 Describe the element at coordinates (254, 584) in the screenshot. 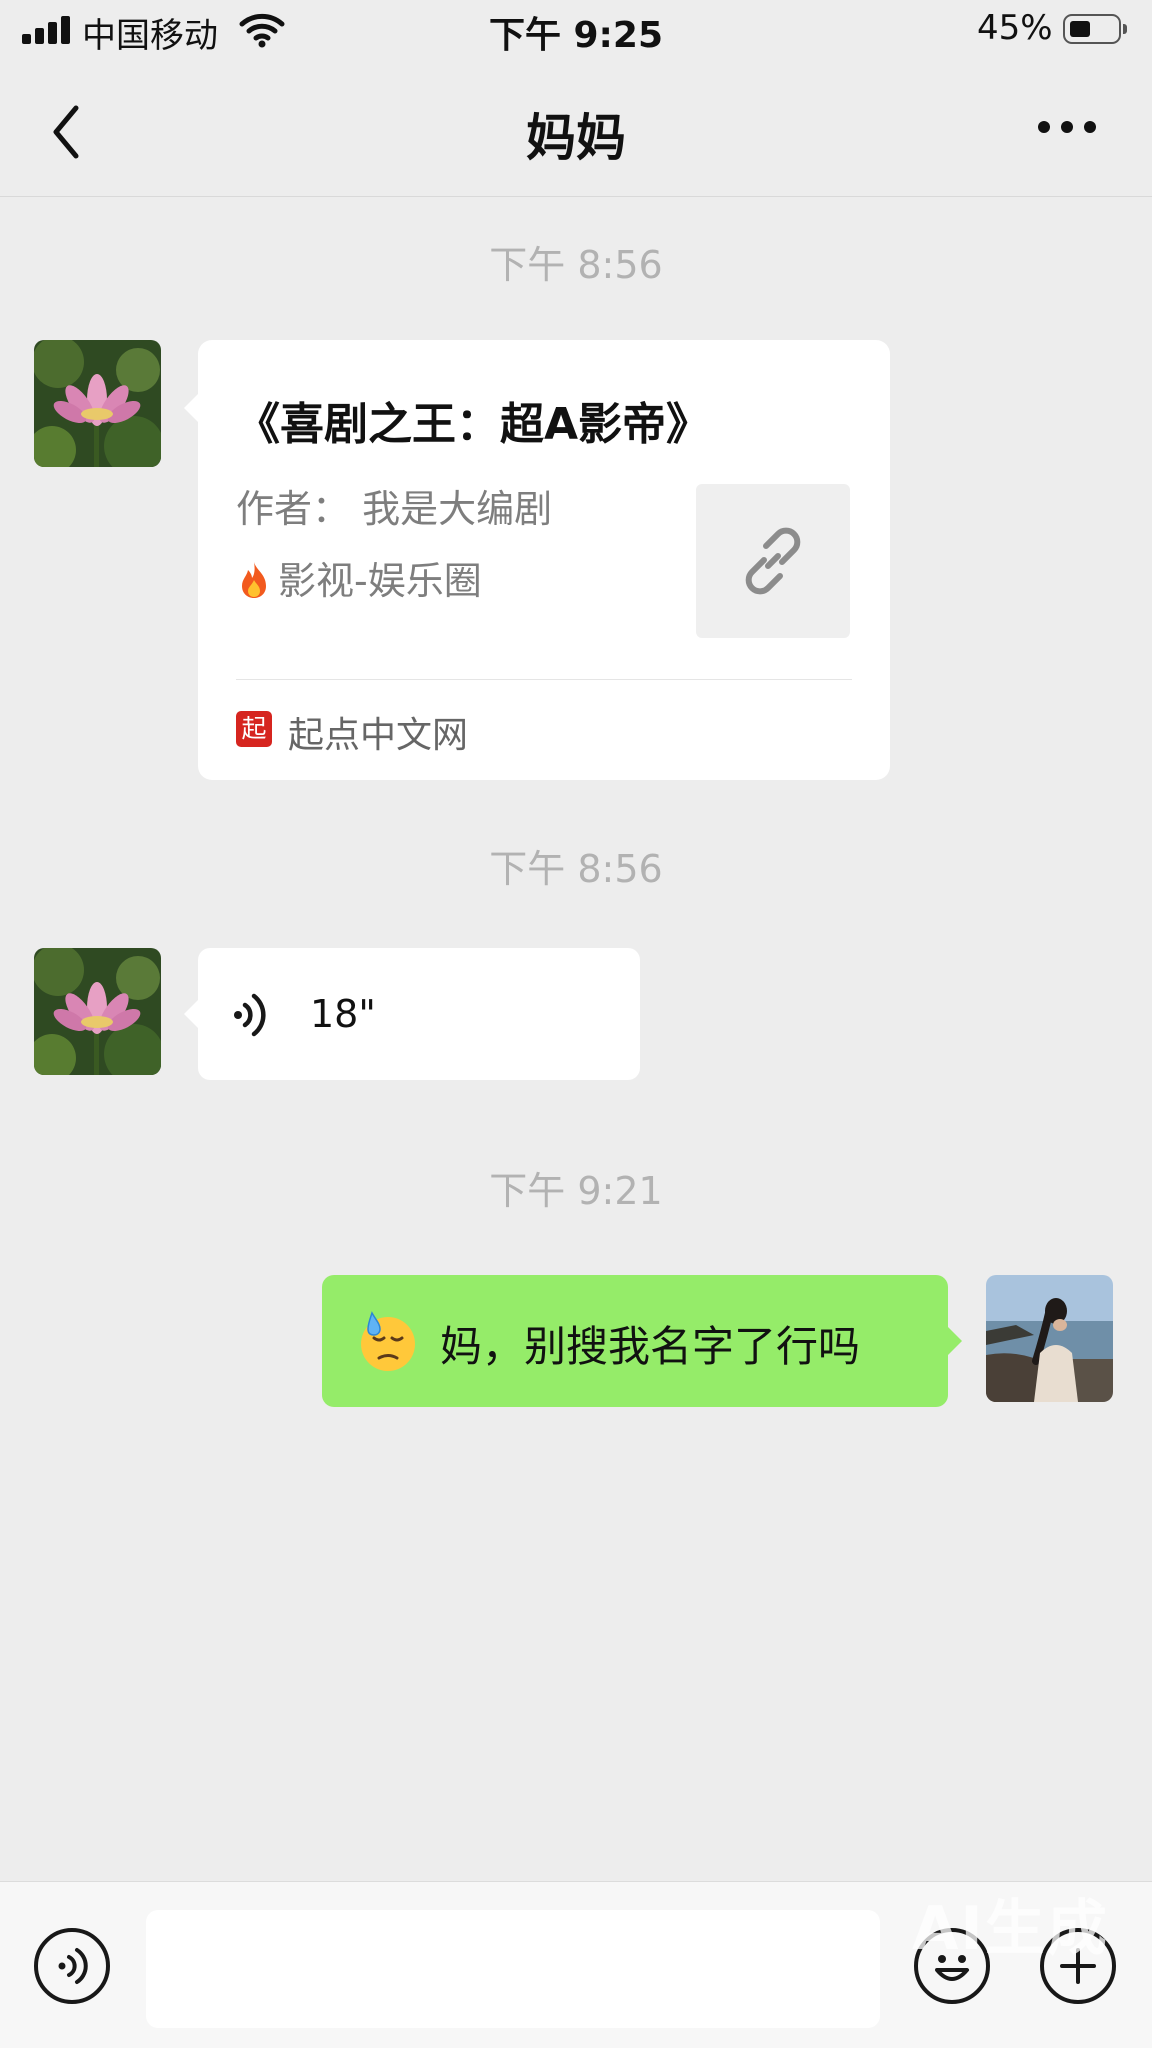

I see `fire-icon` at that location.